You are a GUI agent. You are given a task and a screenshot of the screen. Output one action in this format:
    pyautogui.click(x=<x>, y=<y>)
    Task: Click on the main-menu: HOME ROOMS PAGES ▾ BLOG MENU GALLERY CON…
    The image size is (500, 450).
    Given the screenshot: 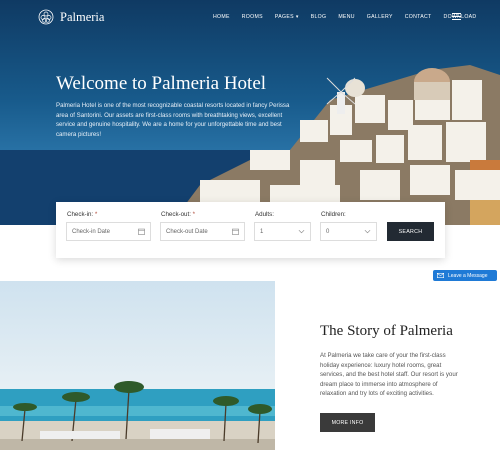 What is the action you would take?
    pyautogui.click(x=350, y=17)
    